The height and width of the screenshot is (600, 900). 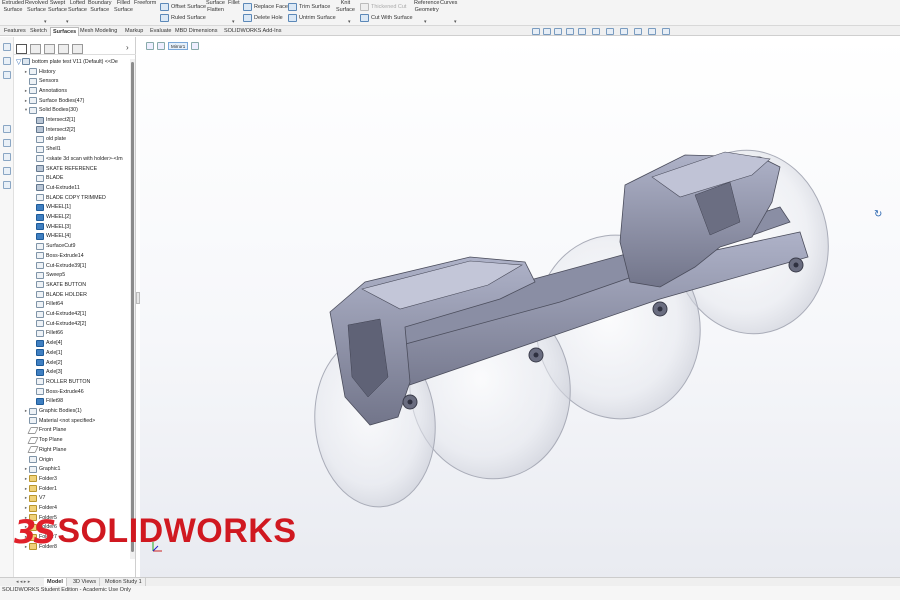 What do you see at coordinates (178, 46) in the screenshot?
I see `breadcrumb-feature-label: Mirror1` at bounding box center [178, 46].